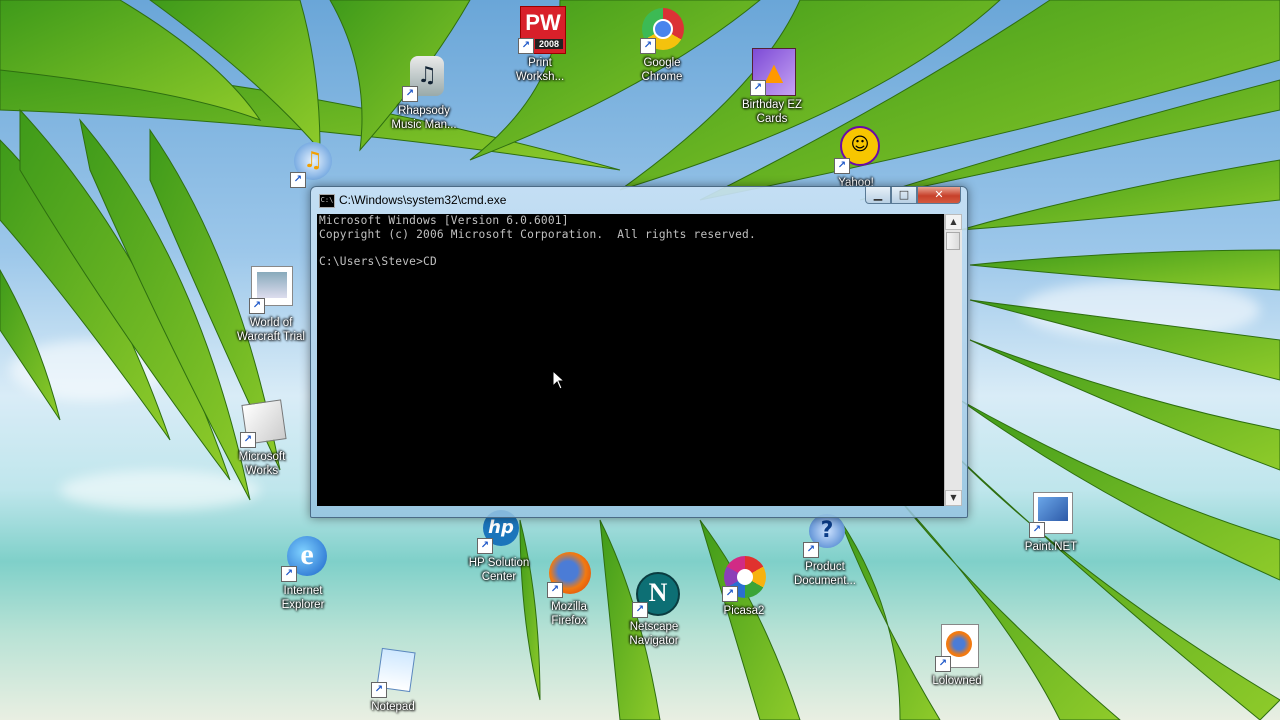 This screenshot has width=1280, height=720. I want to click on arrow-up-icon: ▲, so click(953, 221).